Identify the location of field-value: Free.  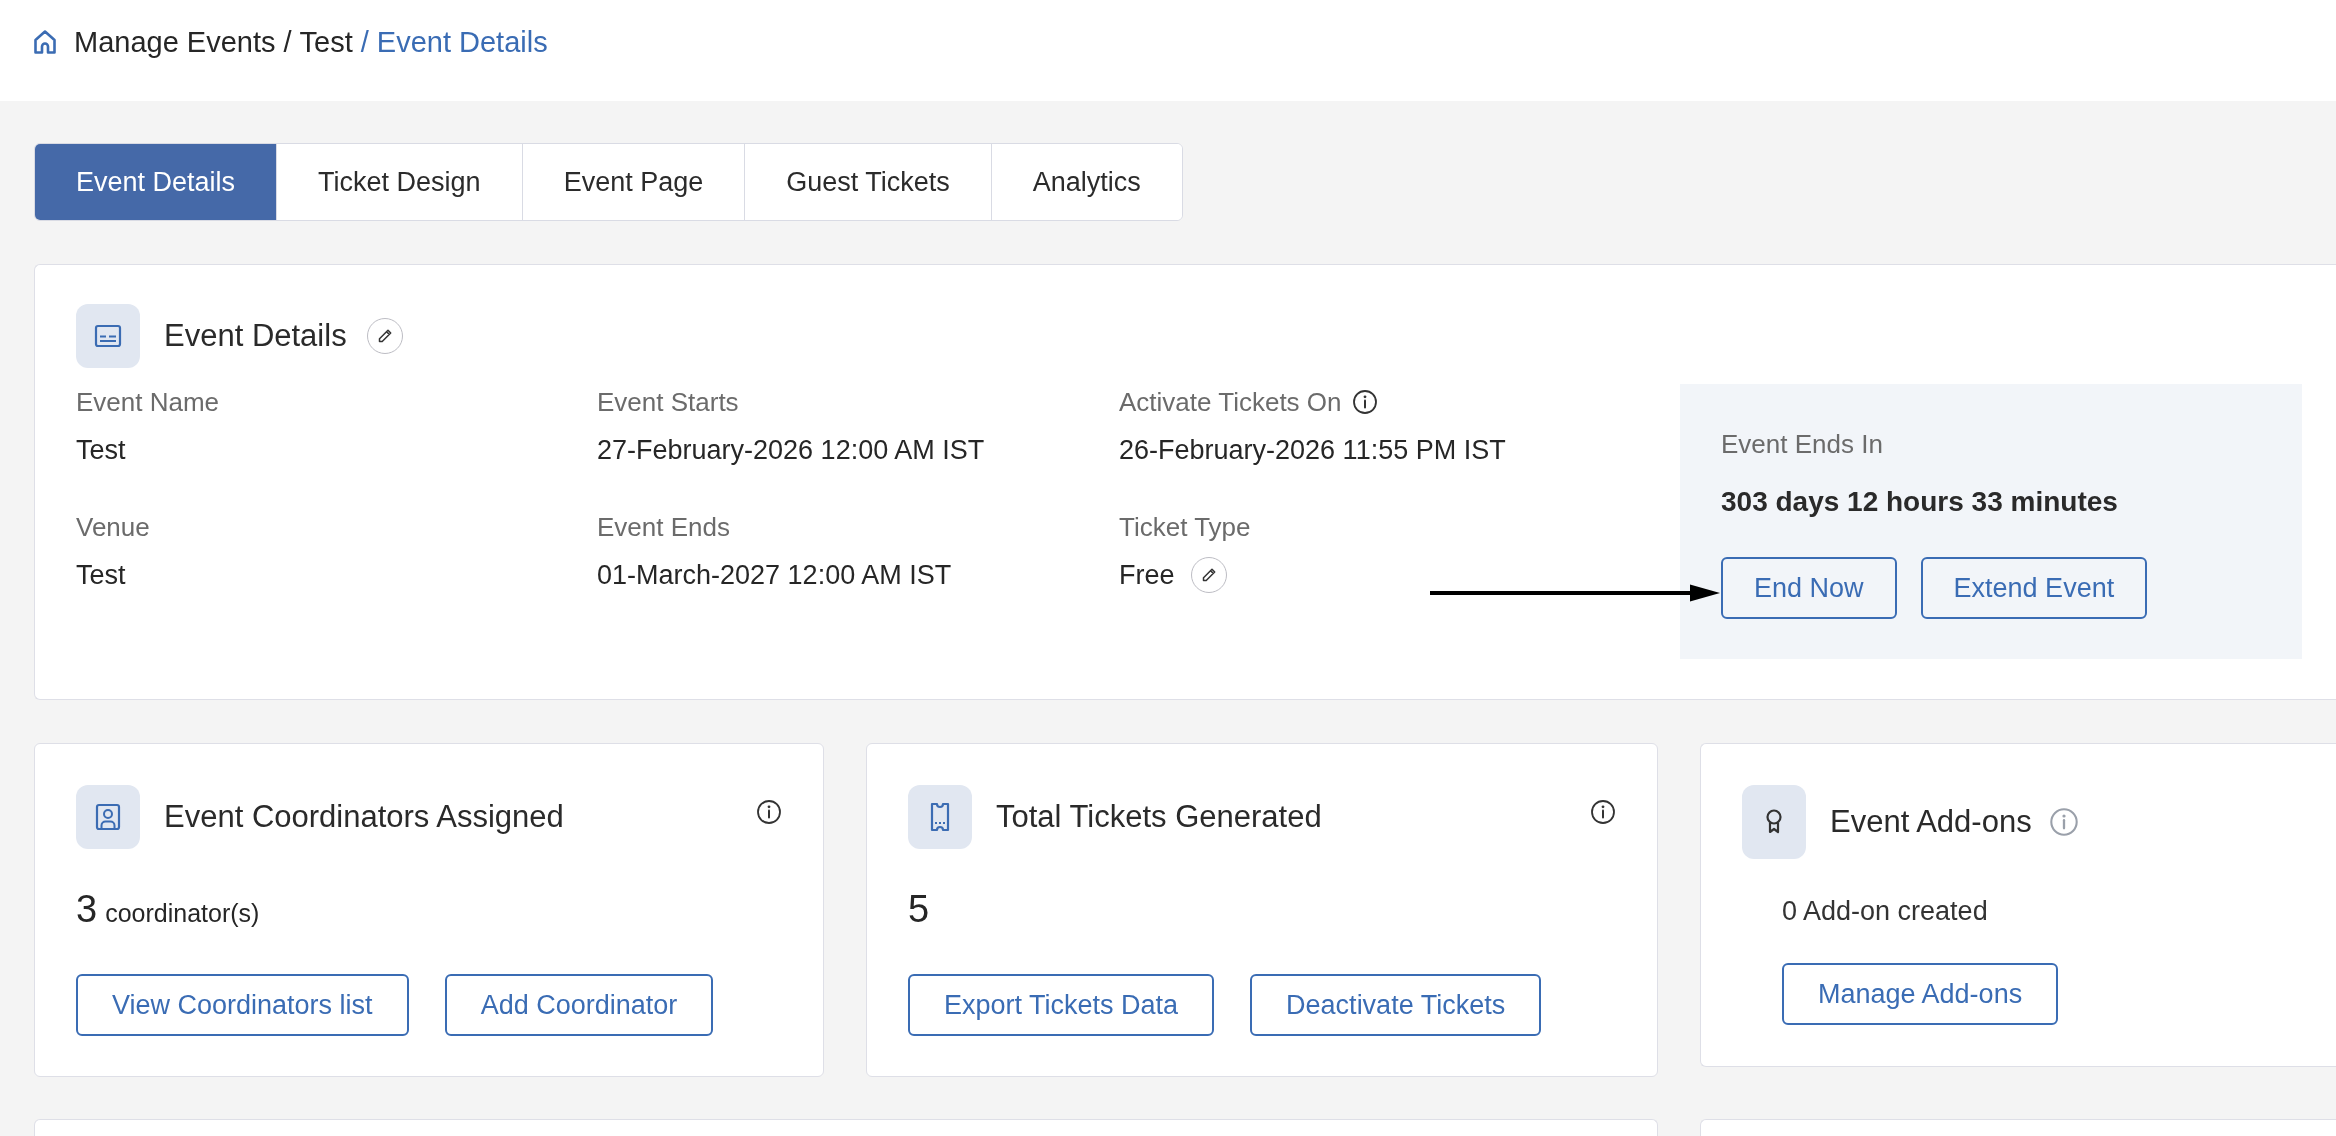
(1147, 575).